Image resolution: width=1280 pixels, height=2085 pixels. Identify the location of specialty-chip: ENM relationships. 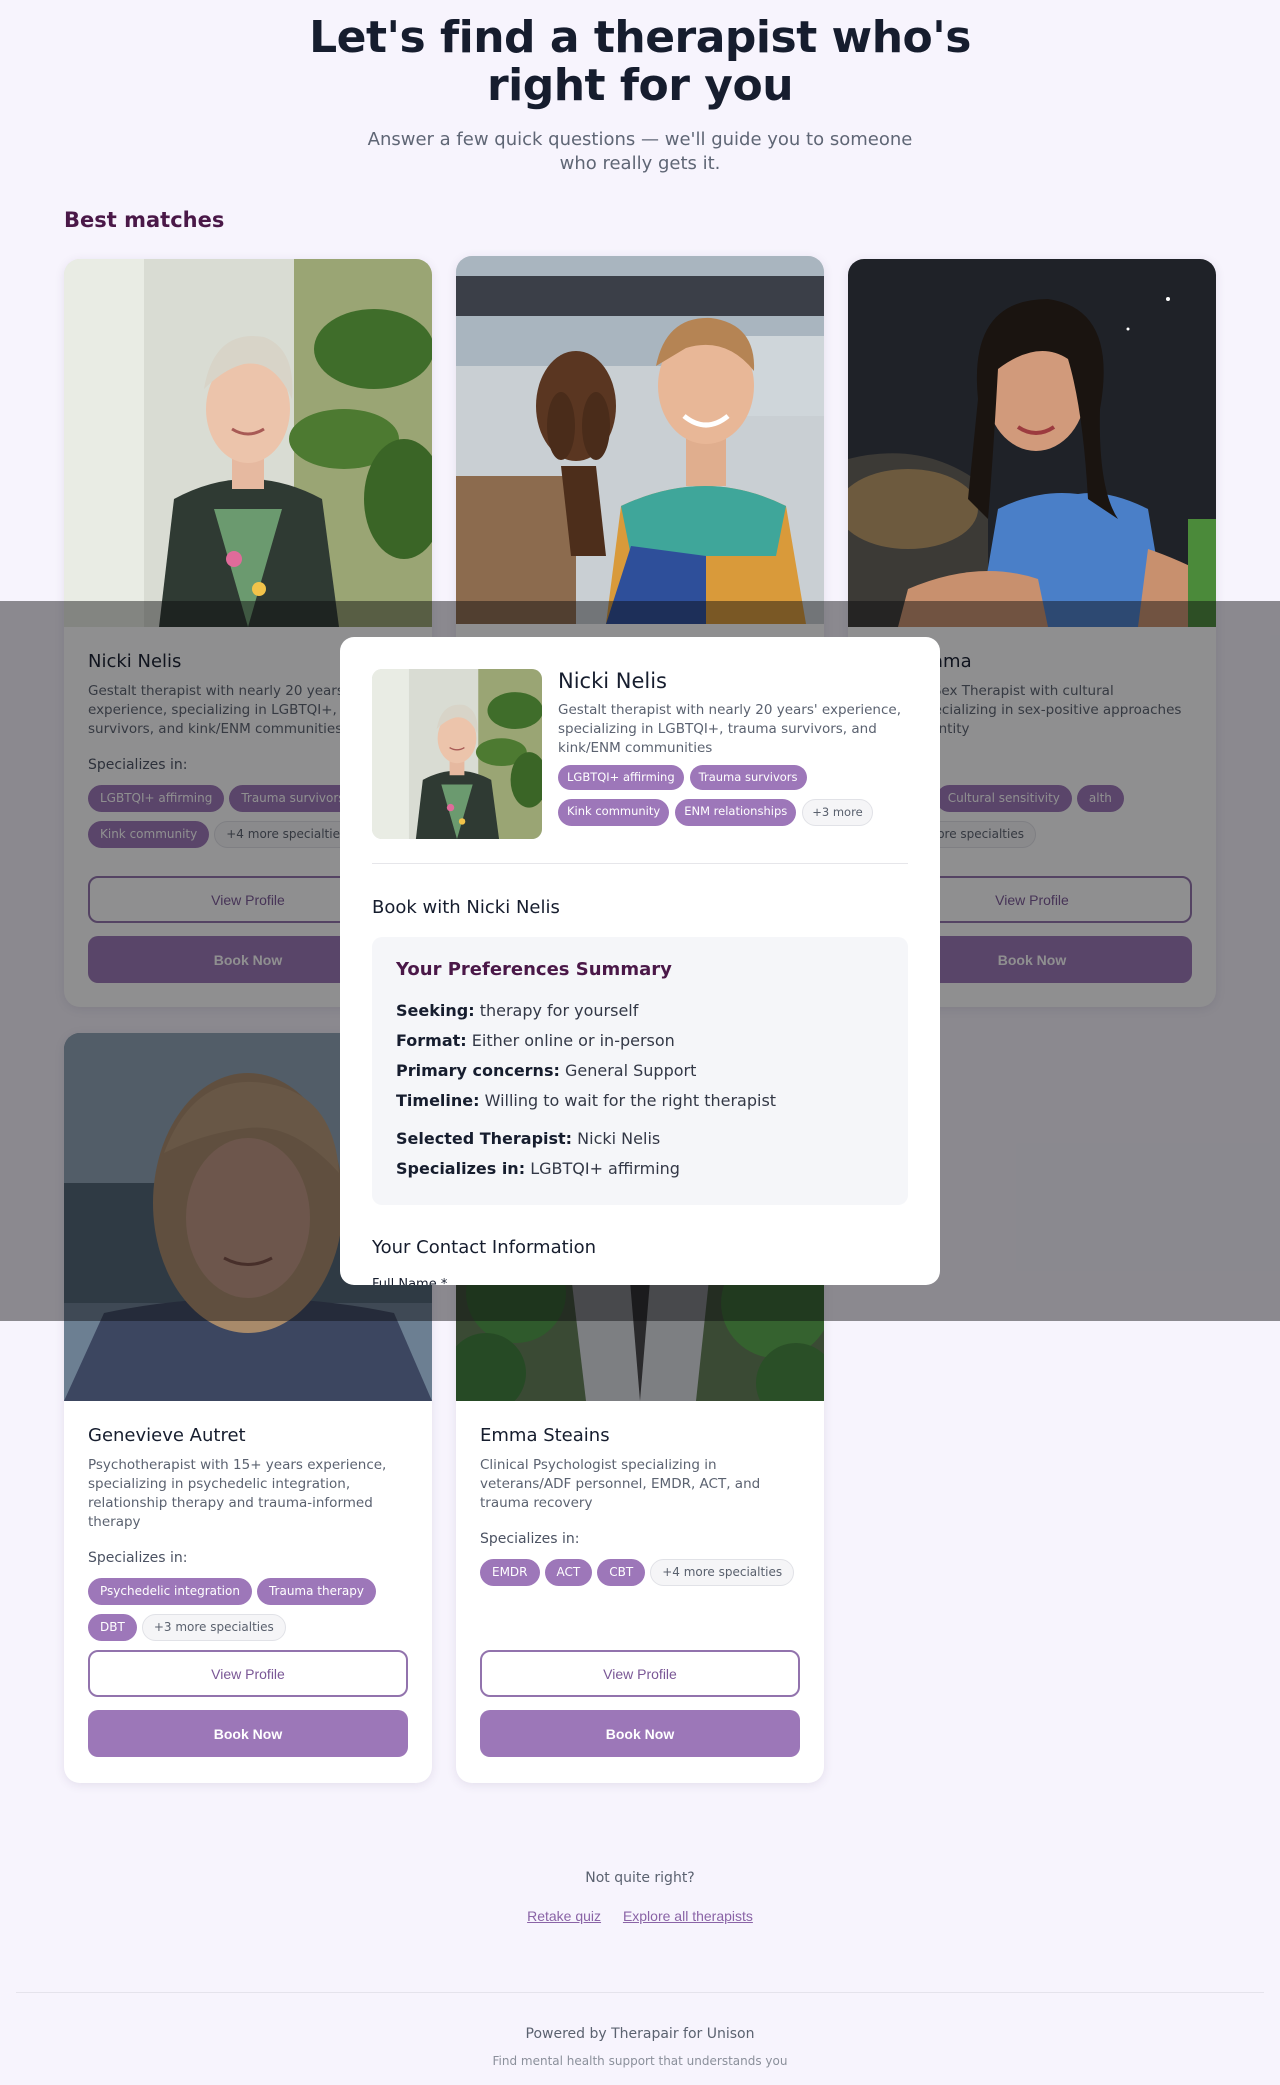
(736, 812).